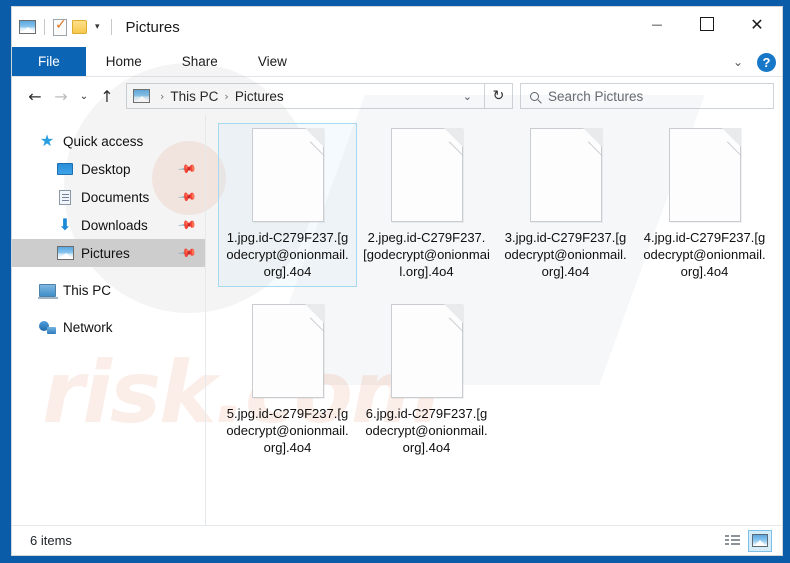  I want to click on documents-icon, so click(65, 197).